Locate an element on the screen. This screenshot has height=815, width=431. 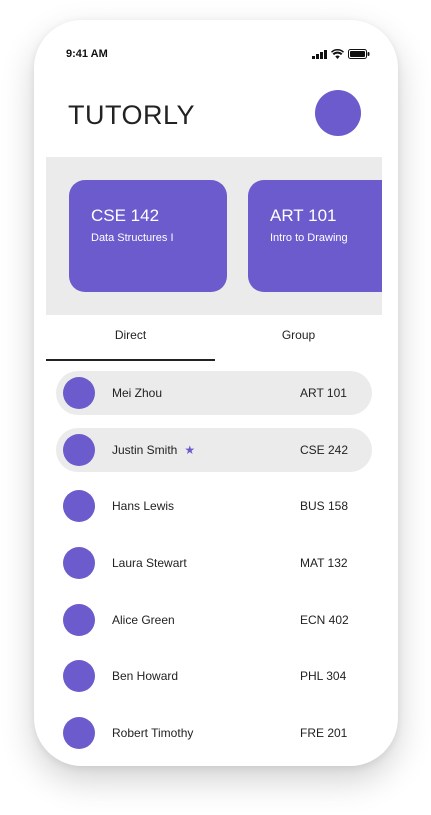
list-item: Laura Stewart MAT 132 is located at coordinates (214, 563).